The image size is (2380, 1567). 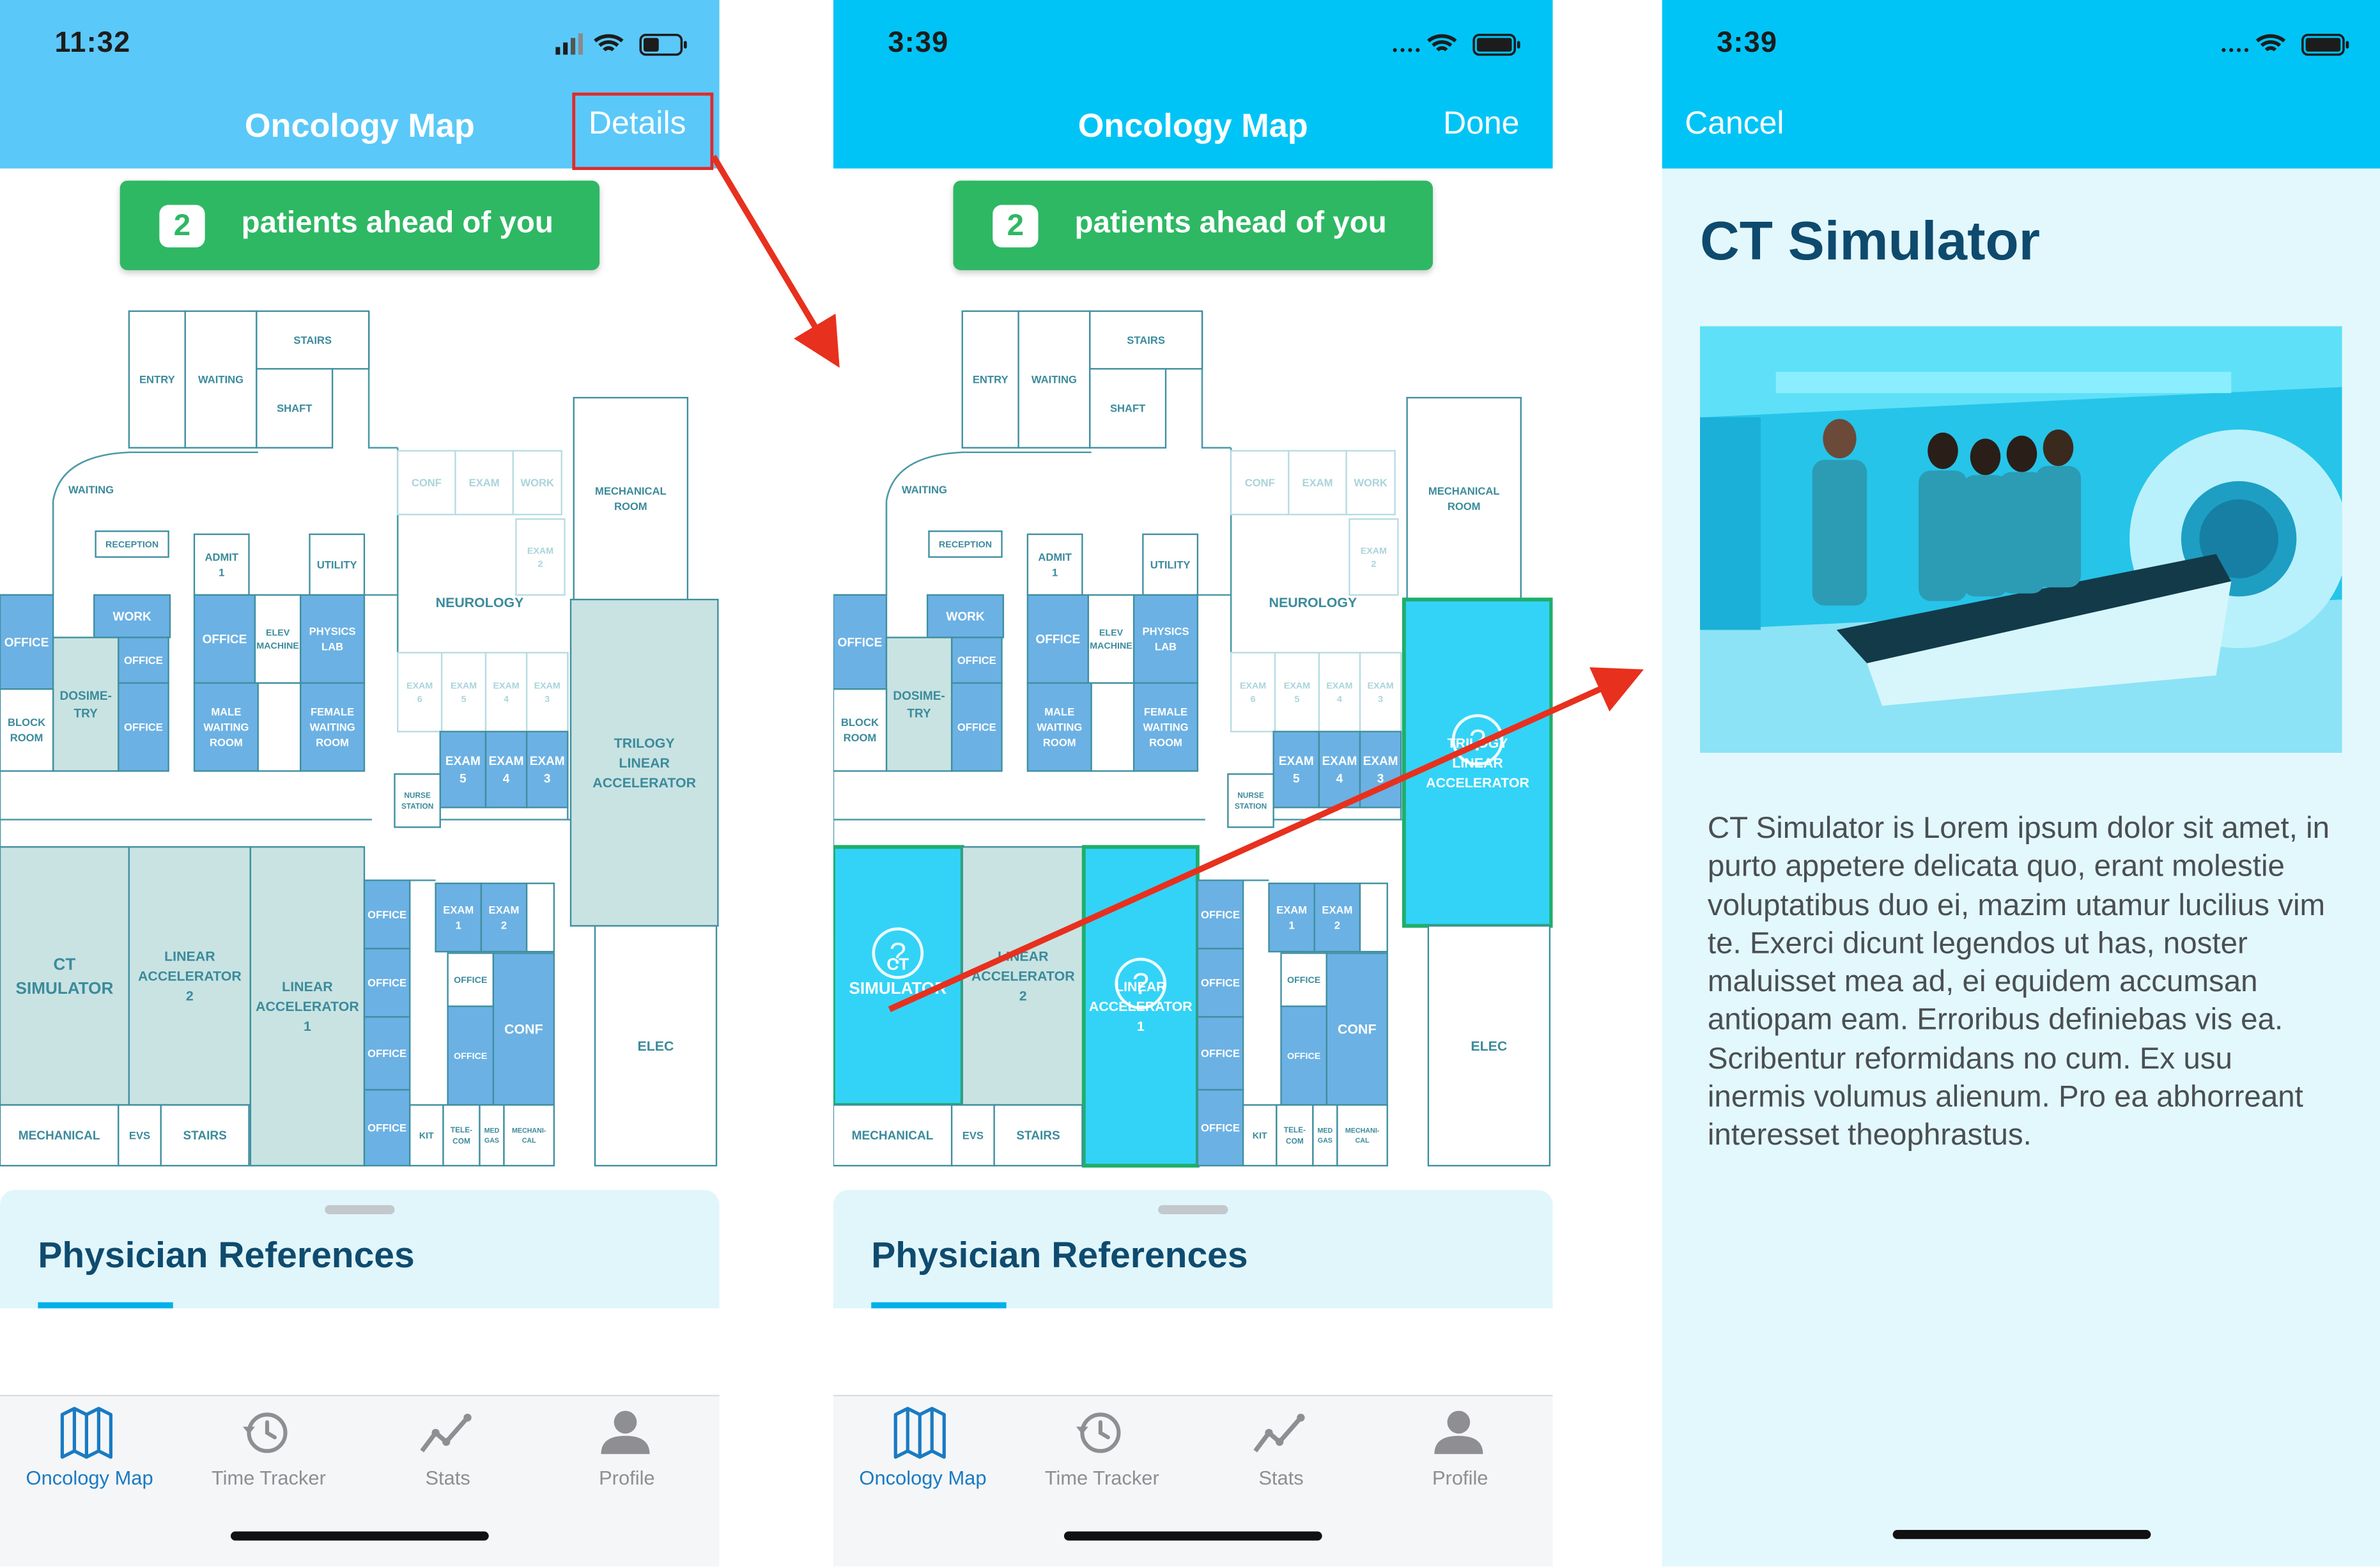 I want to click on room-label: MECHANICAL, so click(x=631, y=491).